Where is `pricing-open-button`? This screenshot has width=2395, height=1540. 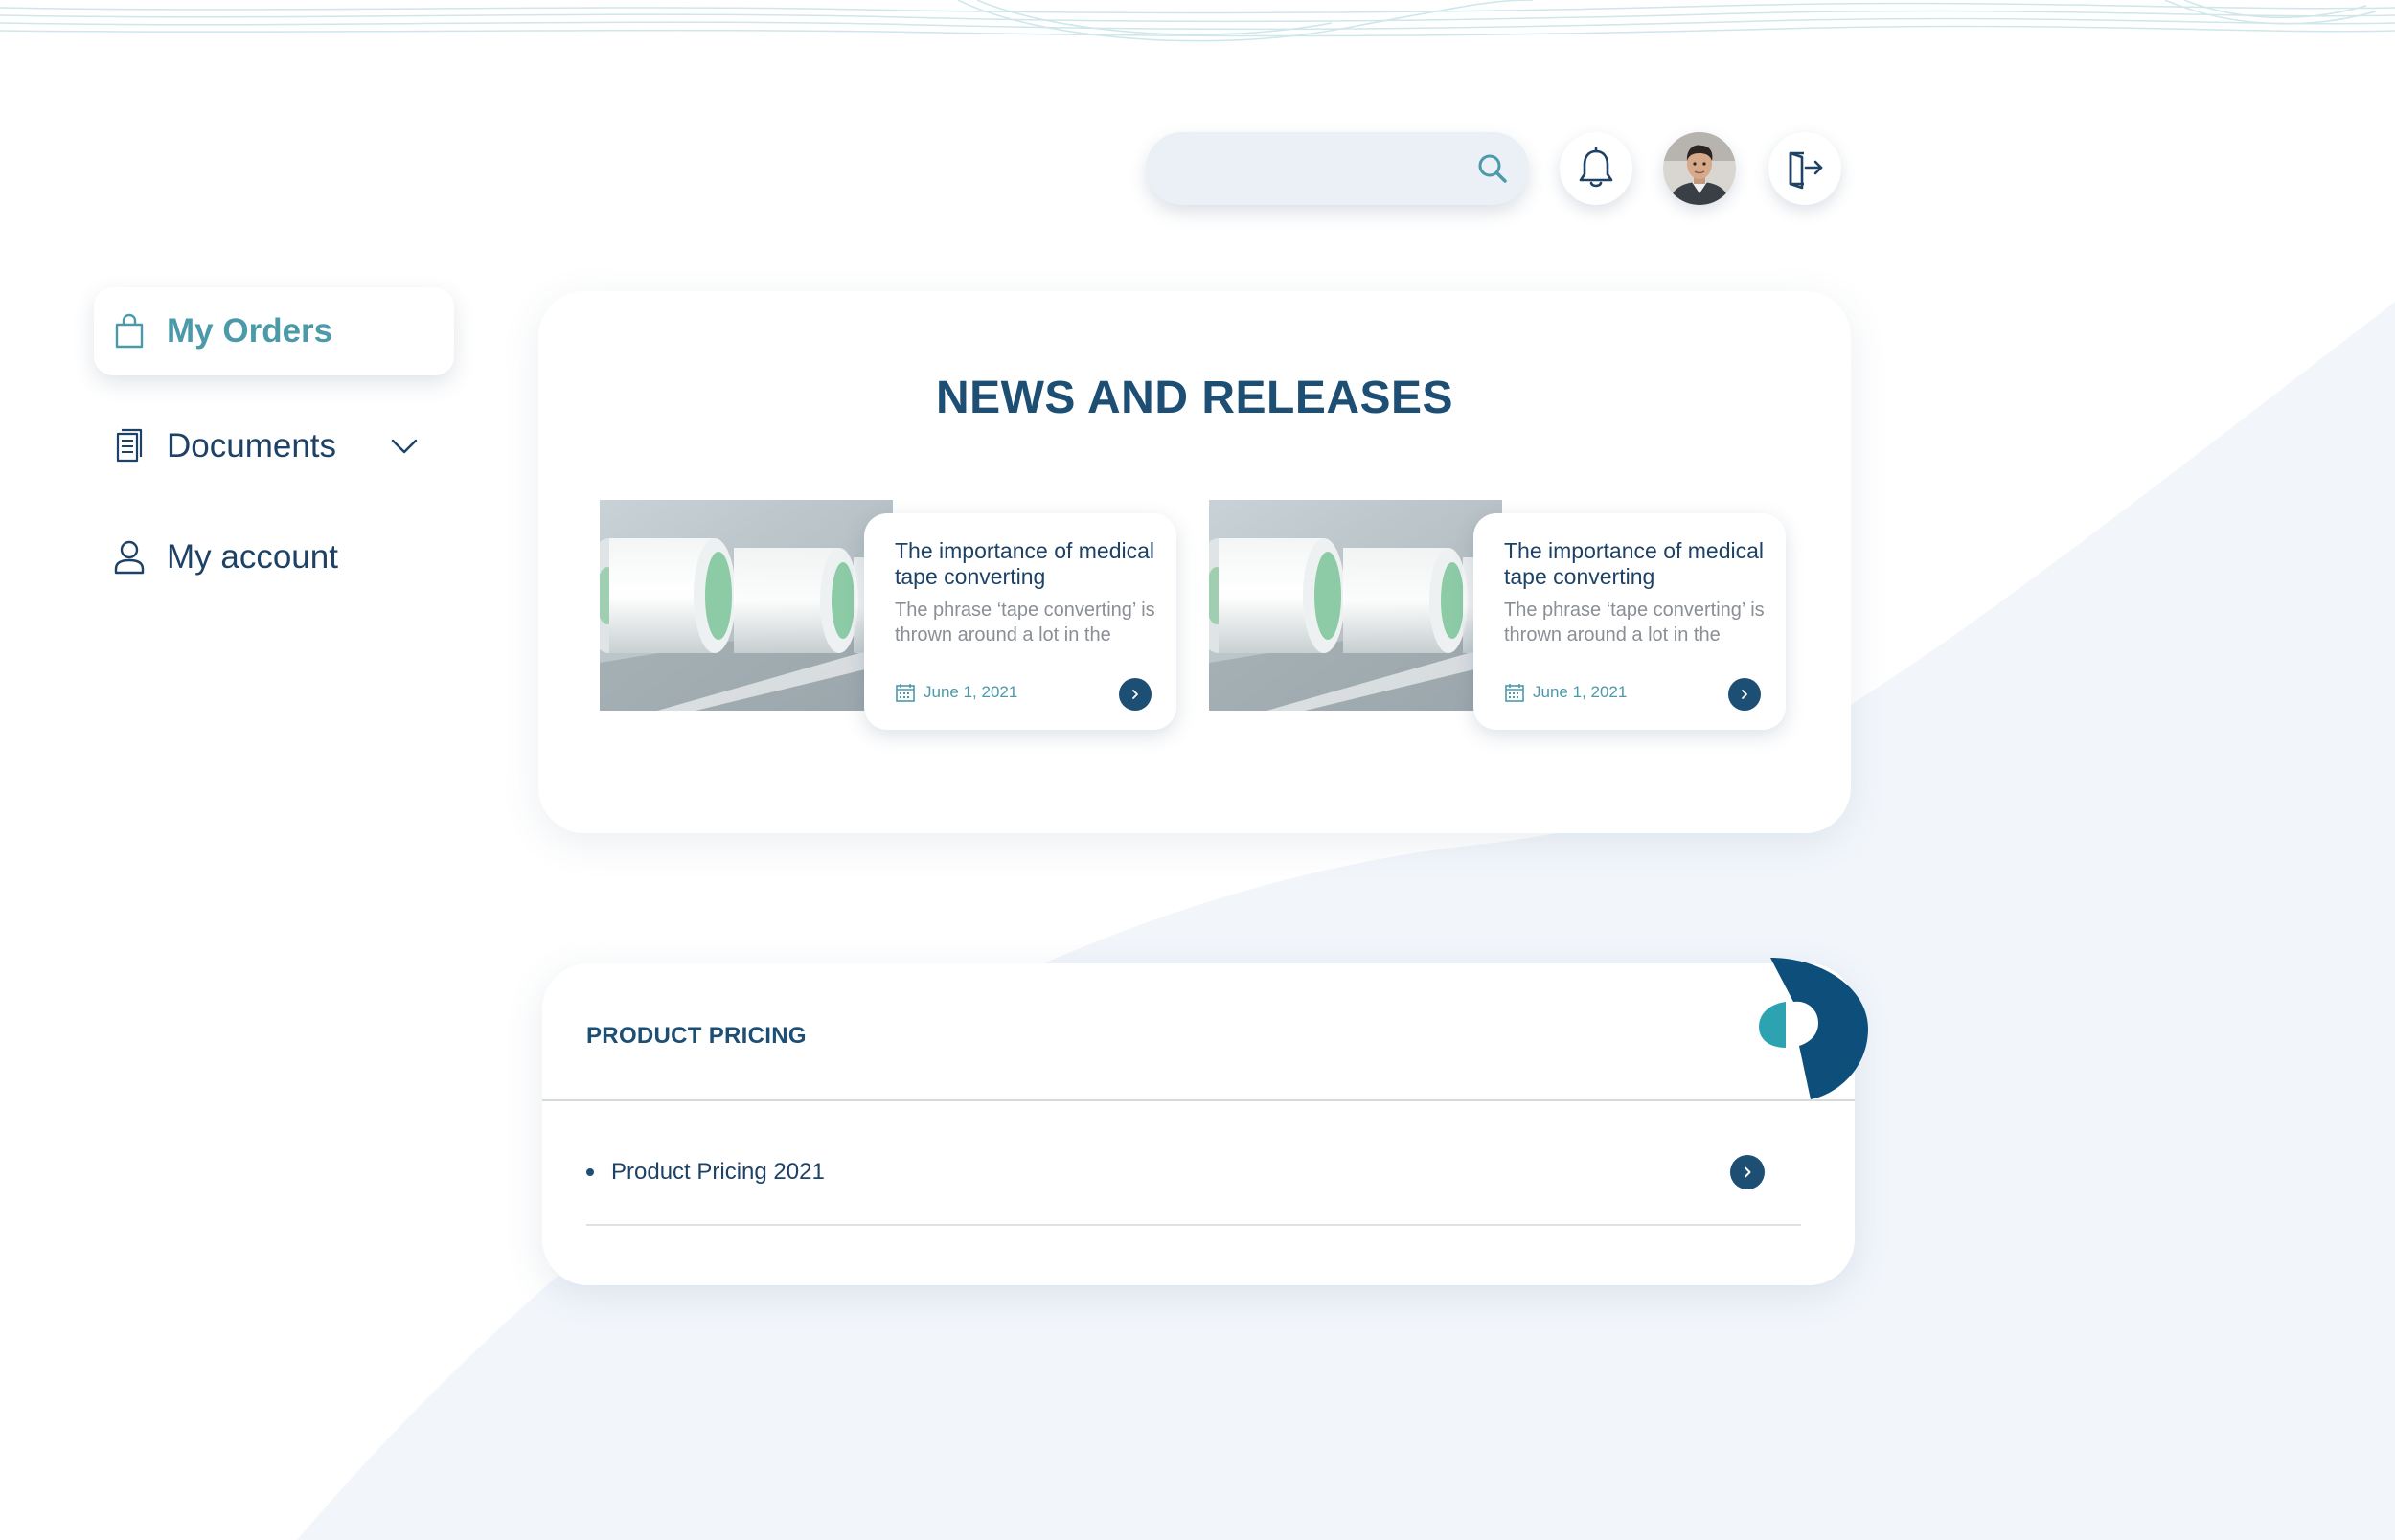
pricing-open-button is located at coordinates (1748, 1172).